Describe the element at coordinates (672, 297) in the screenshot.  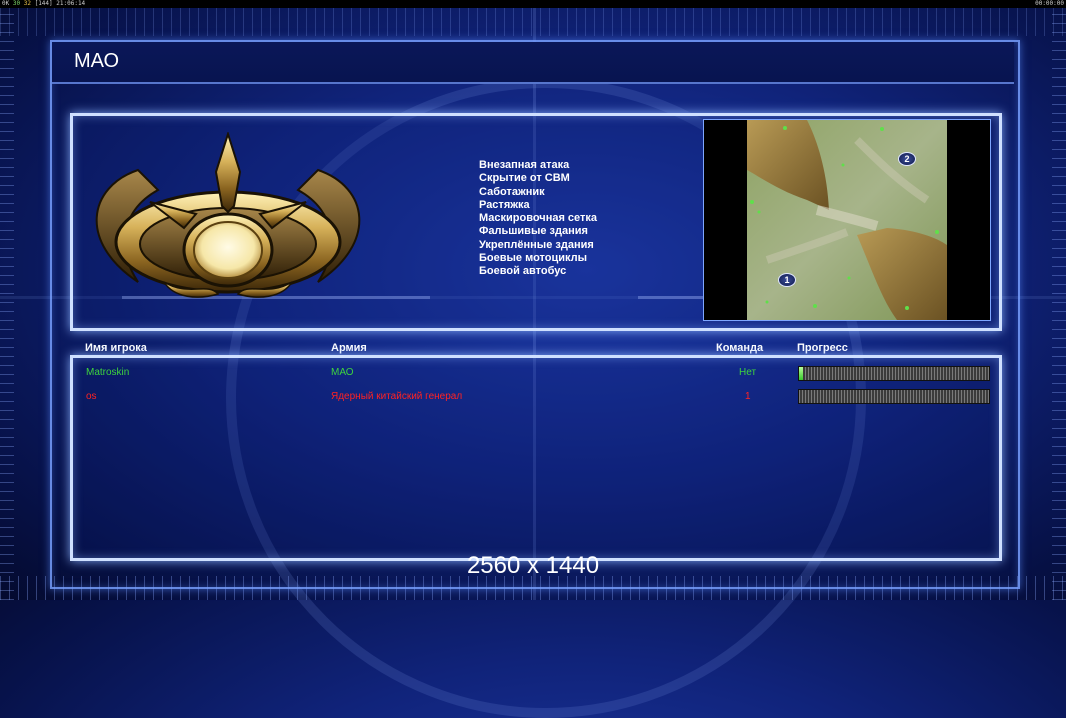
I see `panel-divider-right` at that location.